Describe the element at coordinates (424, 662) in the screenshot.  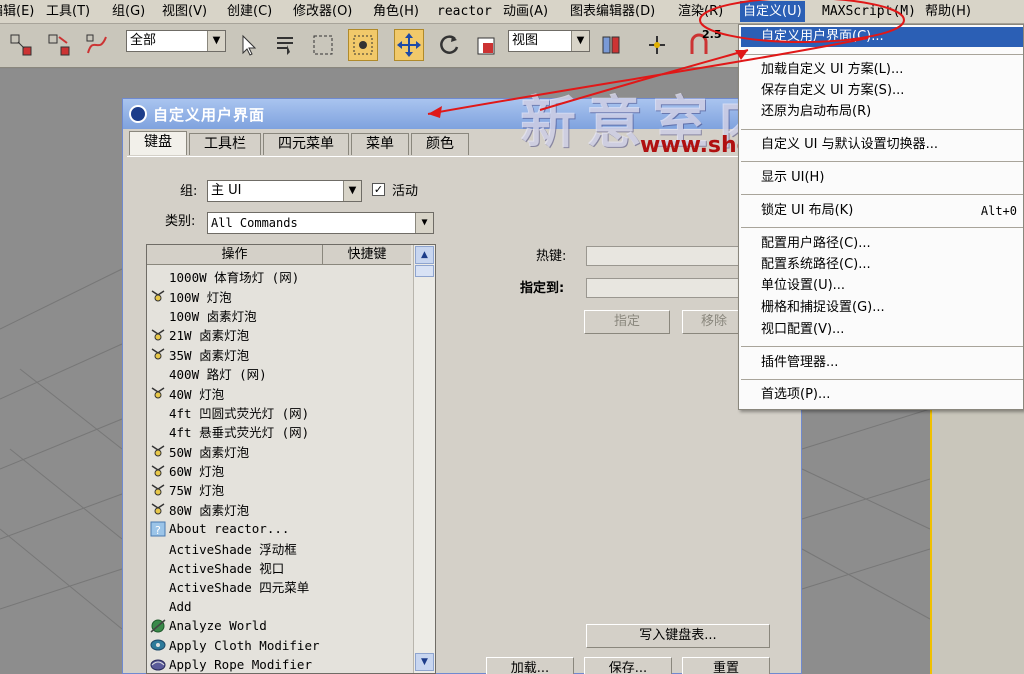
I see `scroll-down-icon: ▼` at that location.